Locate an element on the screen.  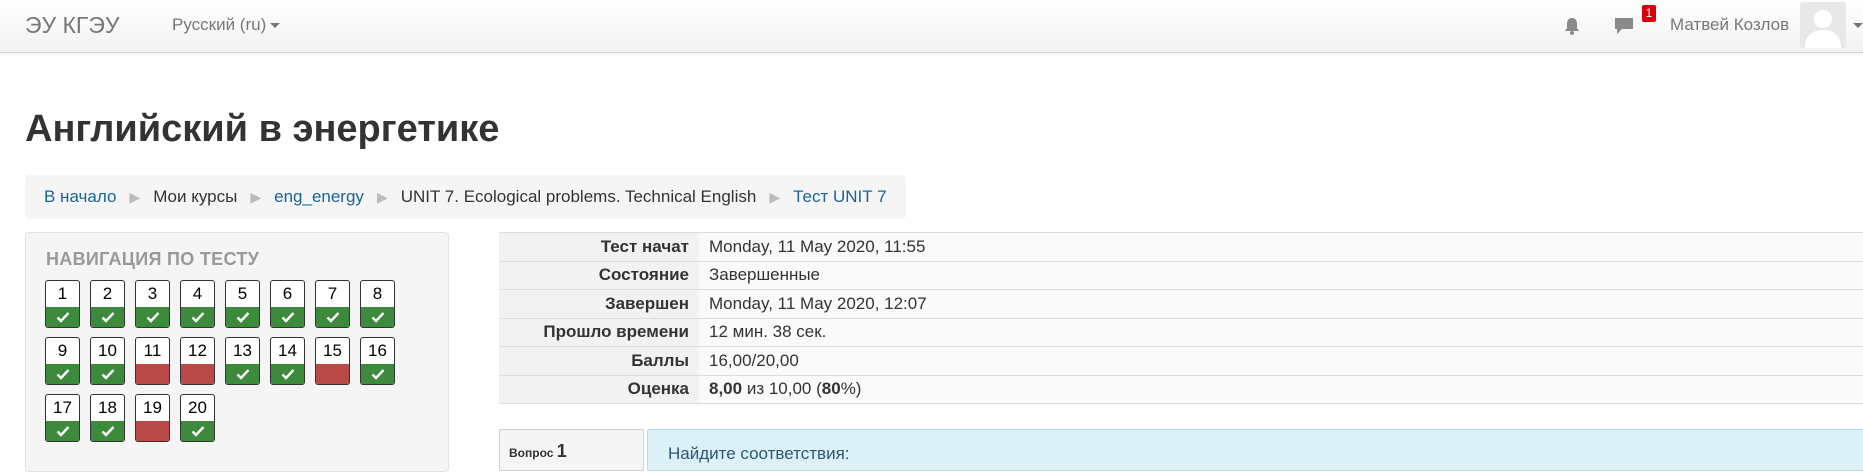
quiz-nav-button-6: 6 is located at coordinates (287, 304).